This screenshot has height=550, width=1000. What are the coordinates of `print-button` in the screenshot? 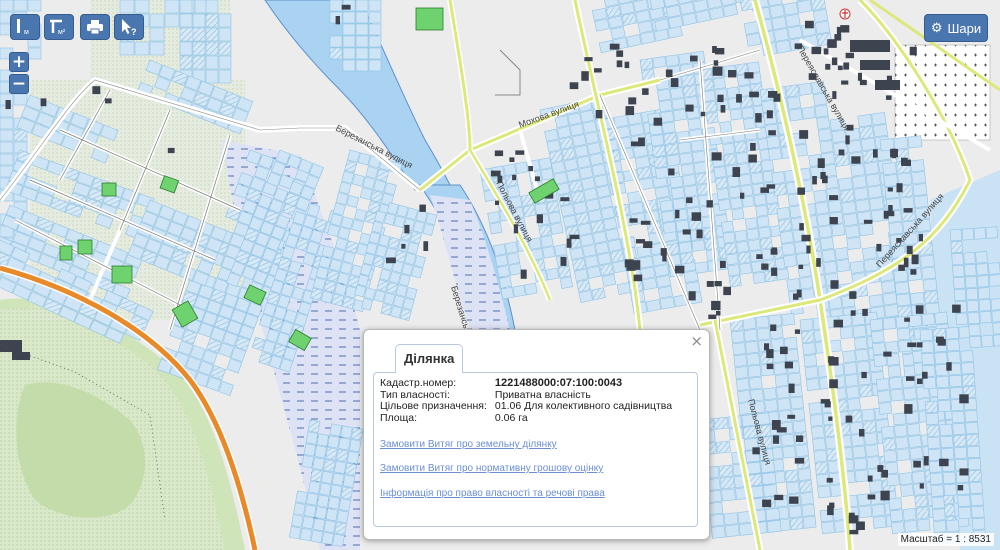 It's located at (95, 27).